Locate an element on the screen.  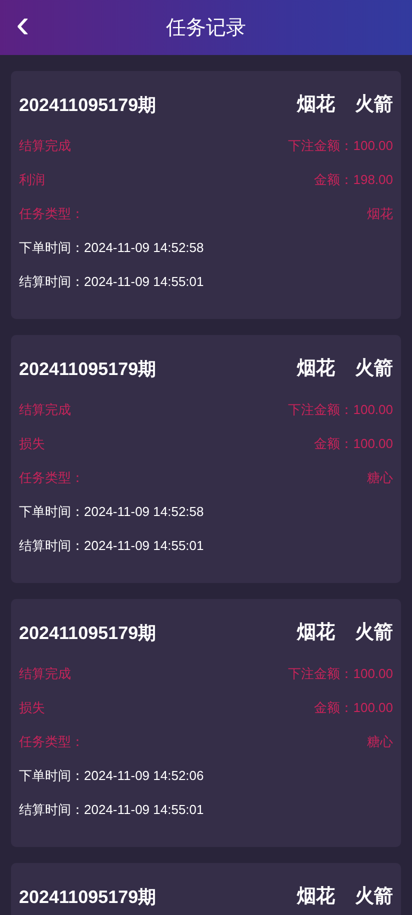
time-text: 下单时间：2024-11-09 14:52:06 is located at coordinates (111, 776).